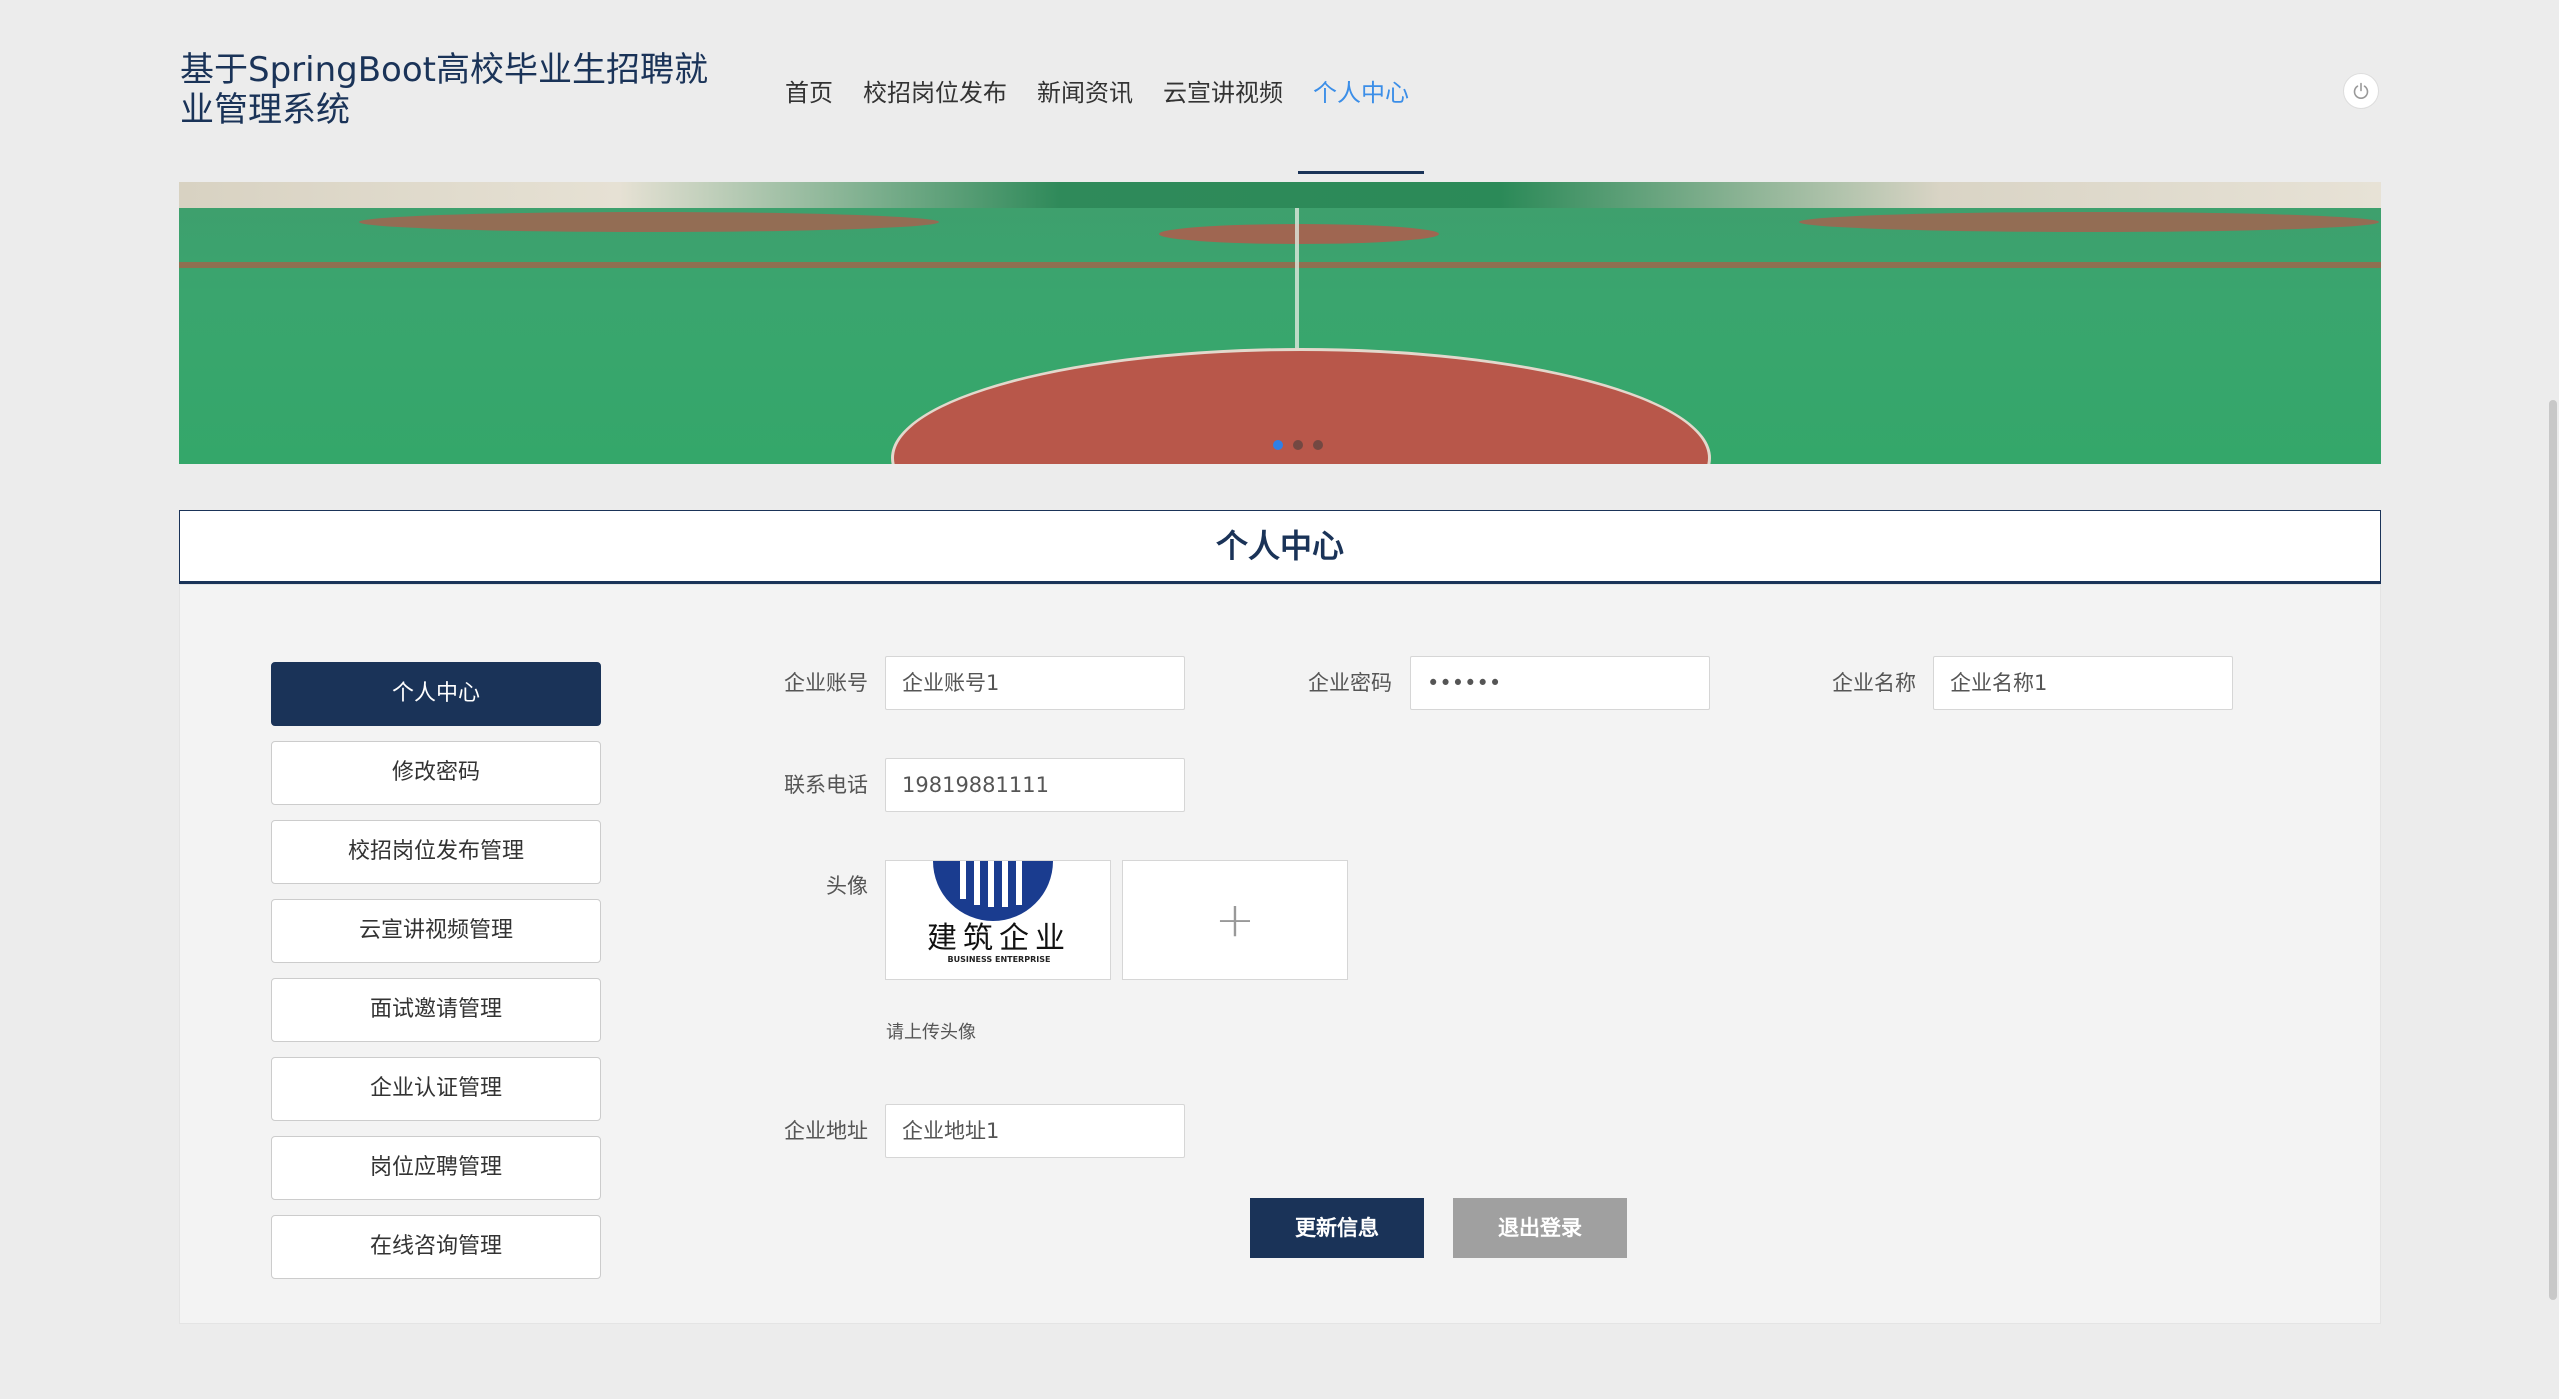  Describe the element at coordinates (1280, 265) in the screenshot. I see `banner-field-line` at that location.